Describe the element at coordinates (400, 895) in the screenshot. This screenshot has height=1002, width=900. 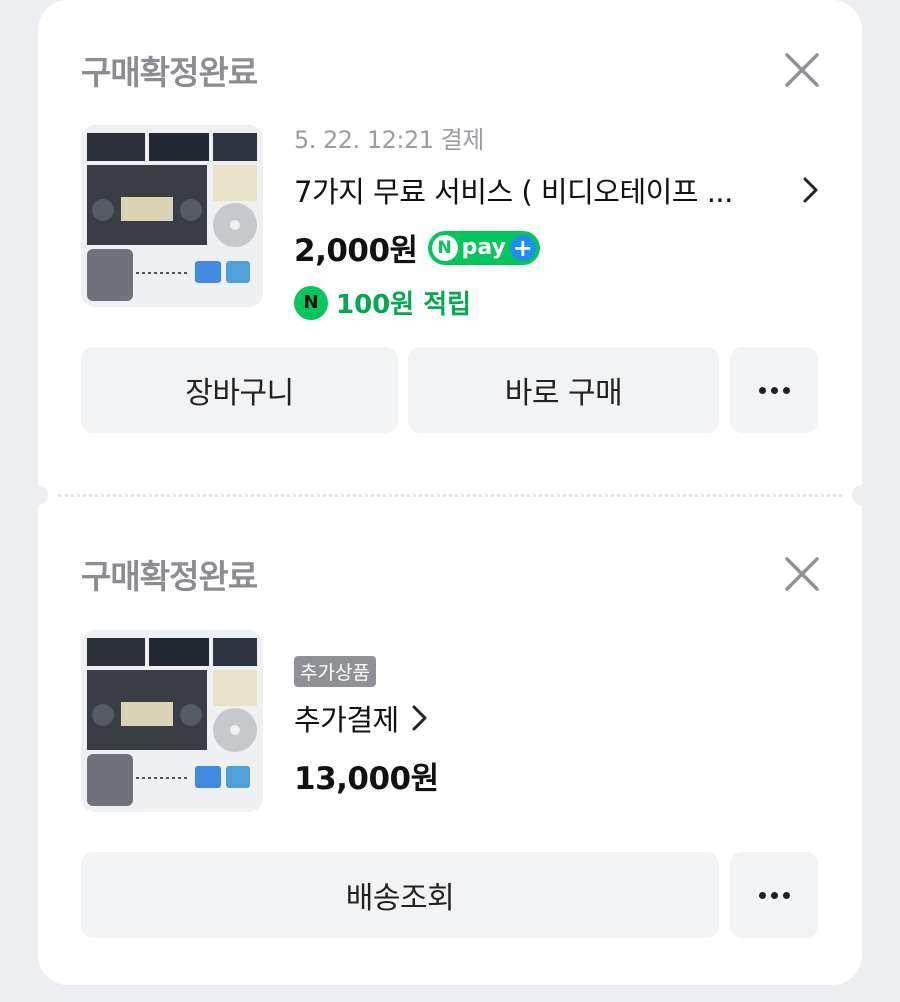
I see `tracking-button: 배송조회` at that location.